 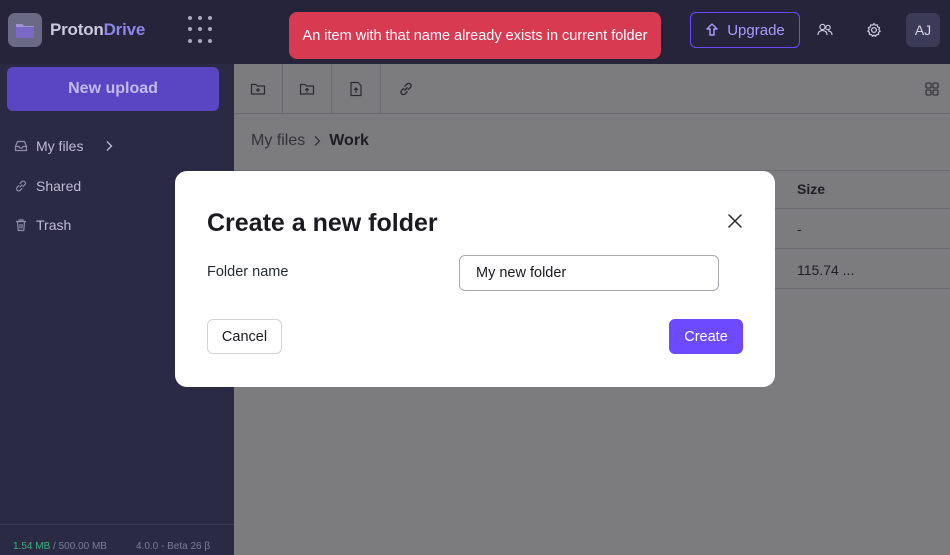 I want to click on grid-view-icon, so click(x=932, y=89).